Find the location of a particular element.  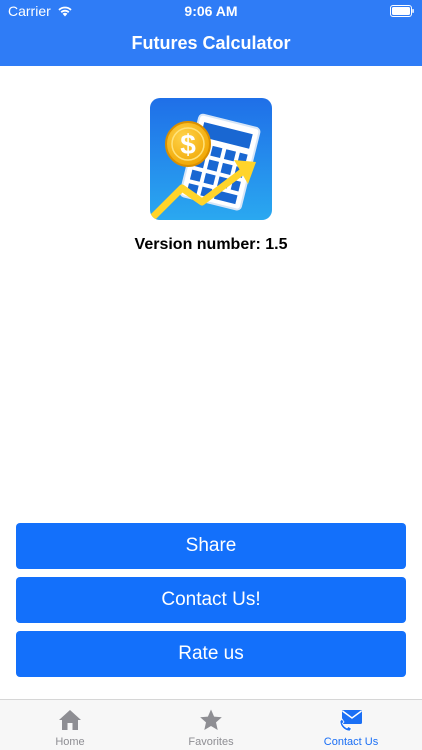

battery-icon is located at coordinates (402, 11).